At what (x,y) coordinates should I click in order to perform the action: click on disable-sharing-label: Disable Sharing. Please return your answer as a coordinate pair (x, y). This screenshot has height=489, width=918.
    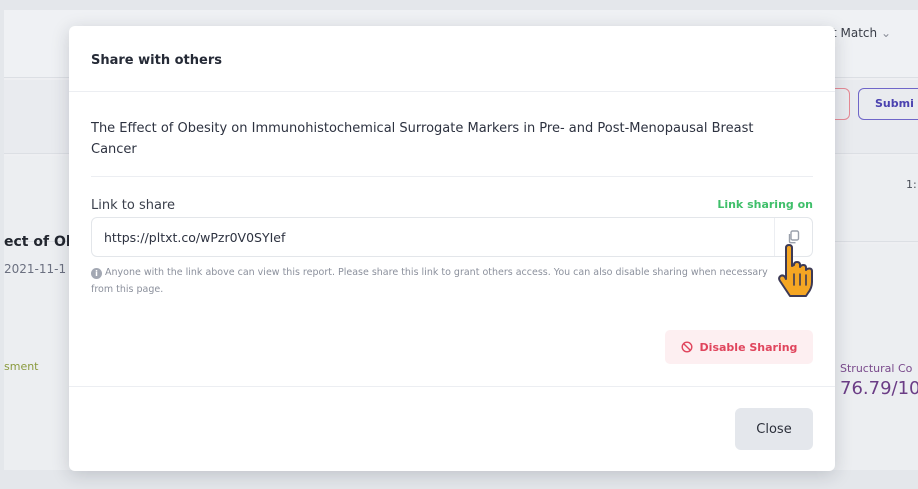
    Looking at the image, I should click on (748, 347).